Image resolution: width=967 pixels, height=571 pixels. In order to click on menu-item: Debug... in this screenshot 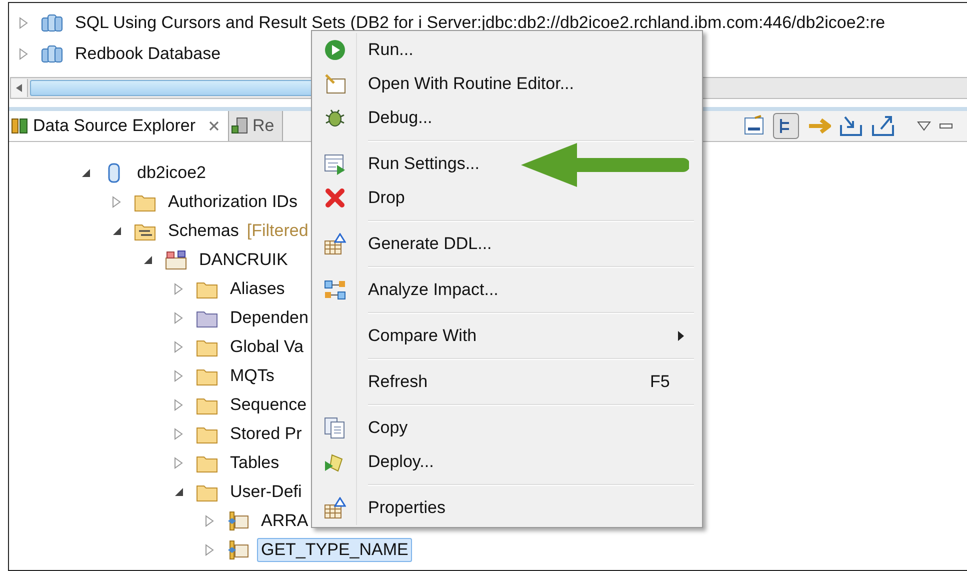, I will do `click(507, 118)`.